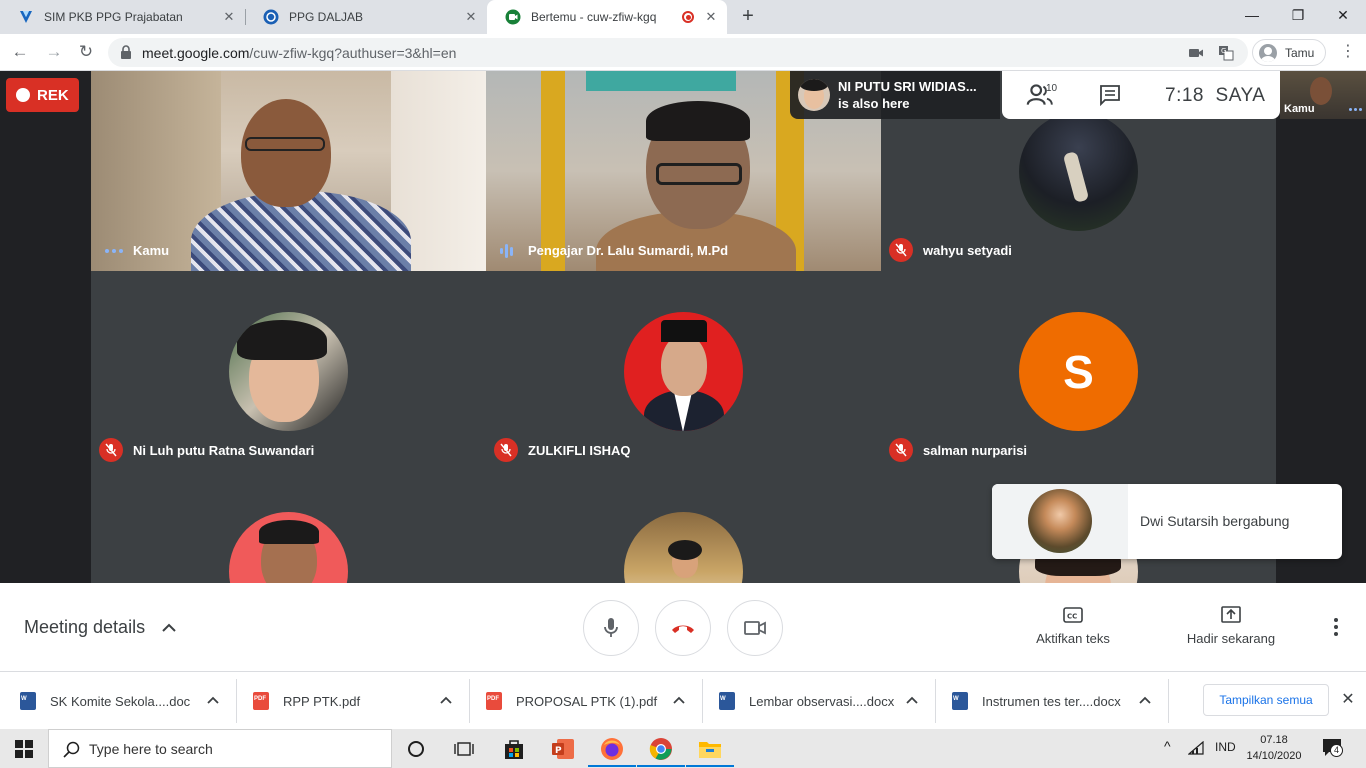 Image resolution: width=1366 pixels, height=768 pixels. I want to click on url-host: meet.google.com, so click(196, 53).